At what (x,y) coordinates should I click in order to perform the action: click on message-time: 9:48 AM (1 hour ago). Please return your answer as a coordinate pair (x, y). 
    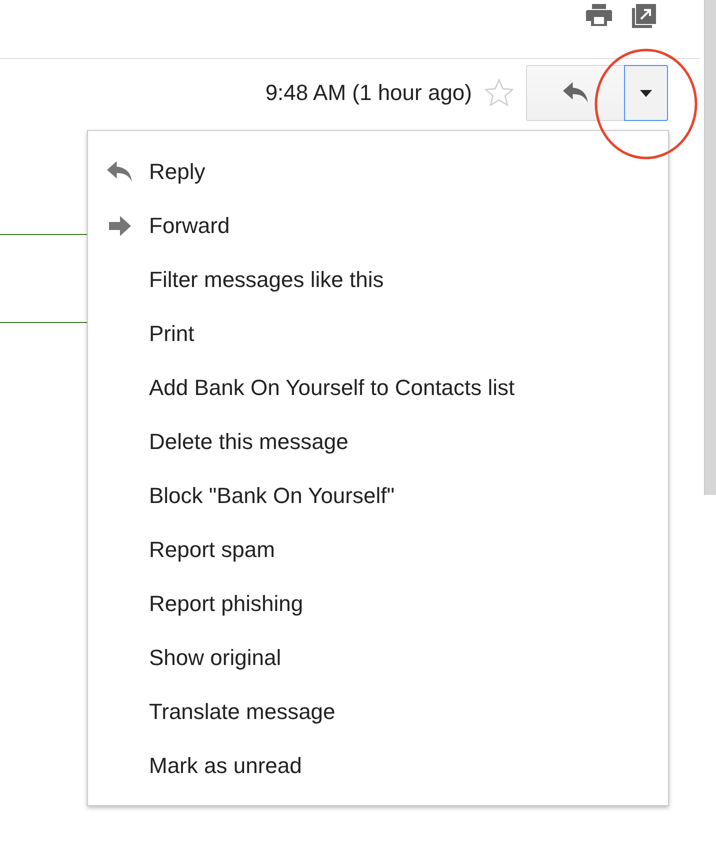
    Looking at the image, I should click on (368, 93).